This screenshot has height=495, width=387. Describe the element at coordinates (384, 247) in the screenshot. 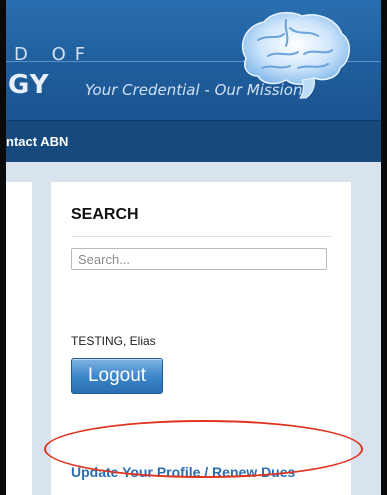

I see `window-frame-right` at that location.